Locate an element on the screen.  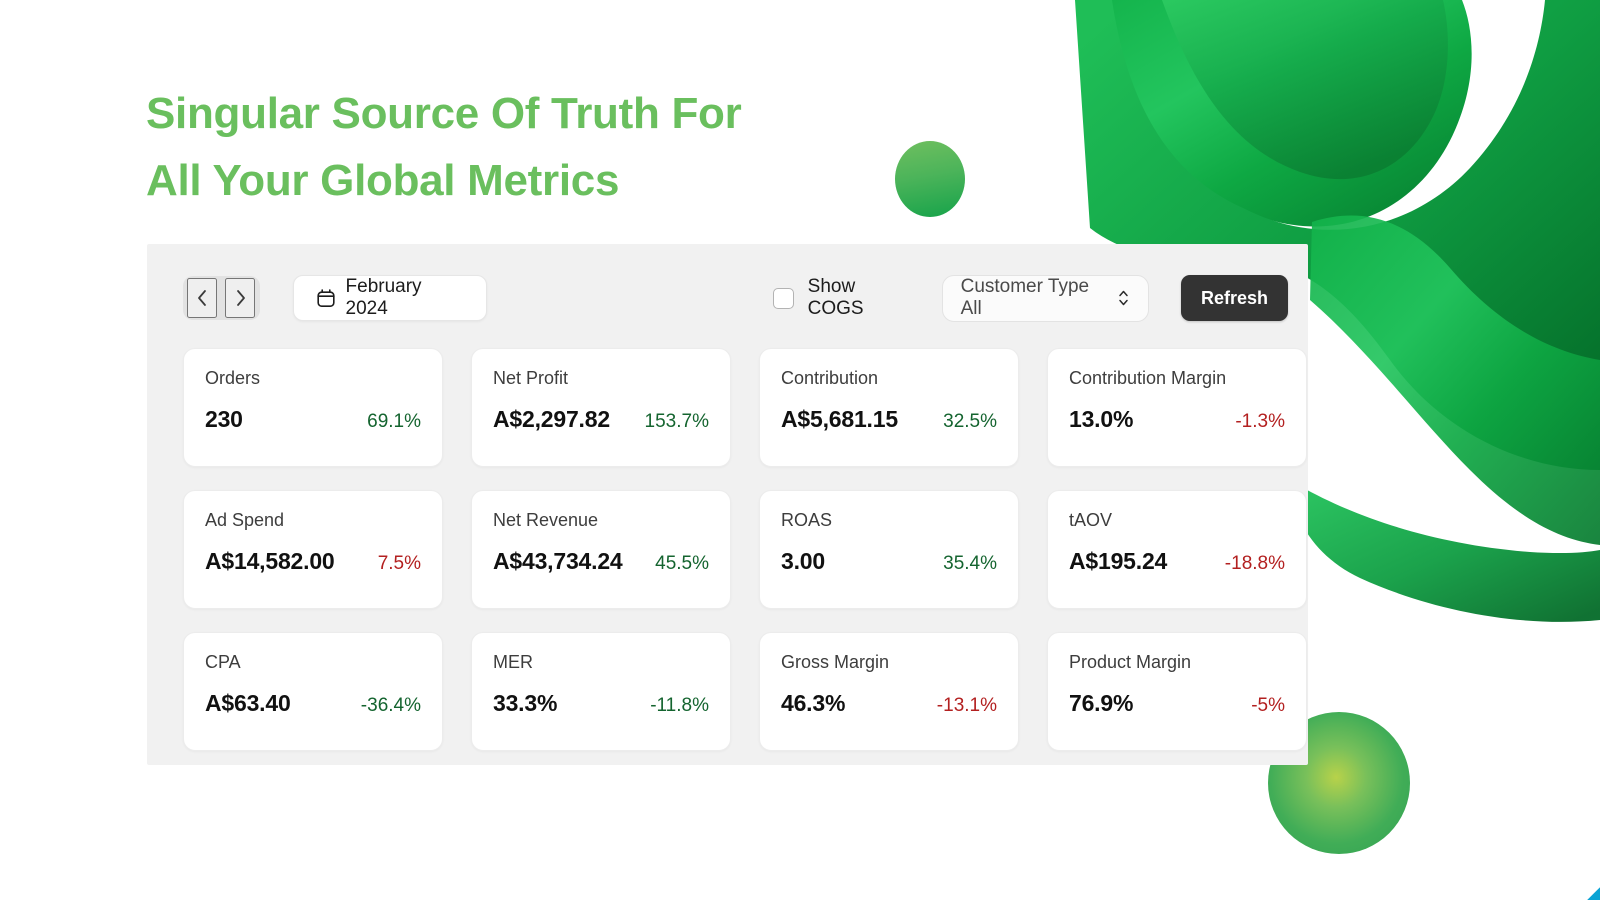
metric-card: Gross Margin 46.3% -13.1% is located at coordinates (889, 691).